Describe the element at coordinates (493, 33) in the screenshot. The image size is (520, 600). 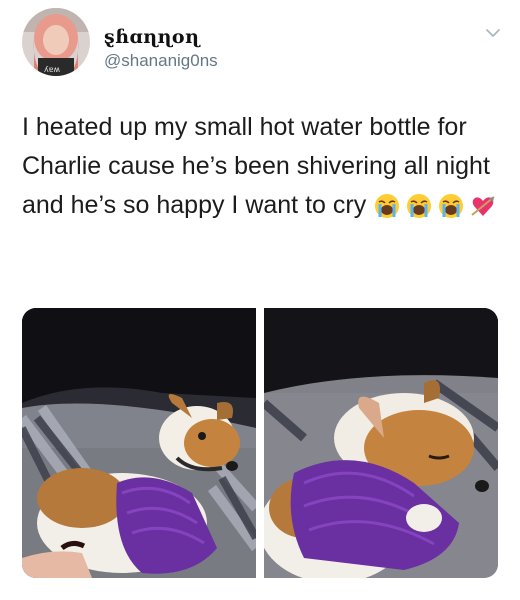
I see `chevron-down-icon` at that location.